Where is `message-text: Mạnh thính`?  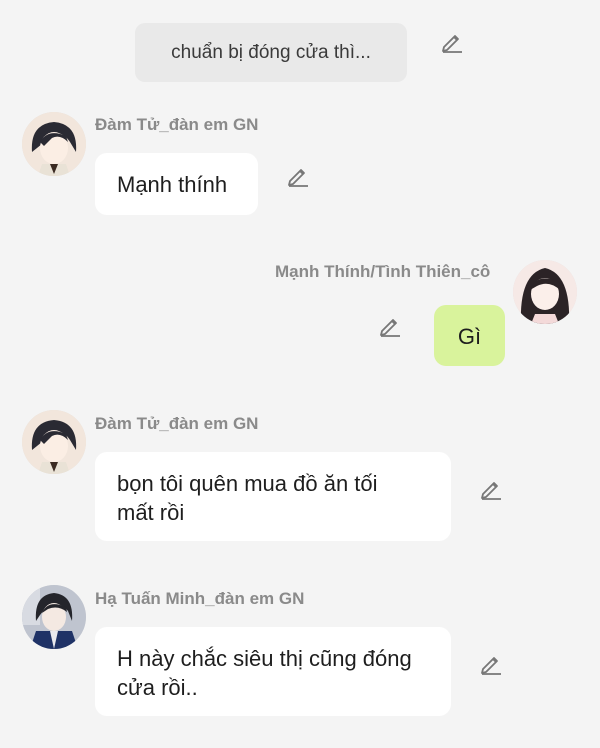 message-text: Mạnh thính is located at coordinates (172, 184).